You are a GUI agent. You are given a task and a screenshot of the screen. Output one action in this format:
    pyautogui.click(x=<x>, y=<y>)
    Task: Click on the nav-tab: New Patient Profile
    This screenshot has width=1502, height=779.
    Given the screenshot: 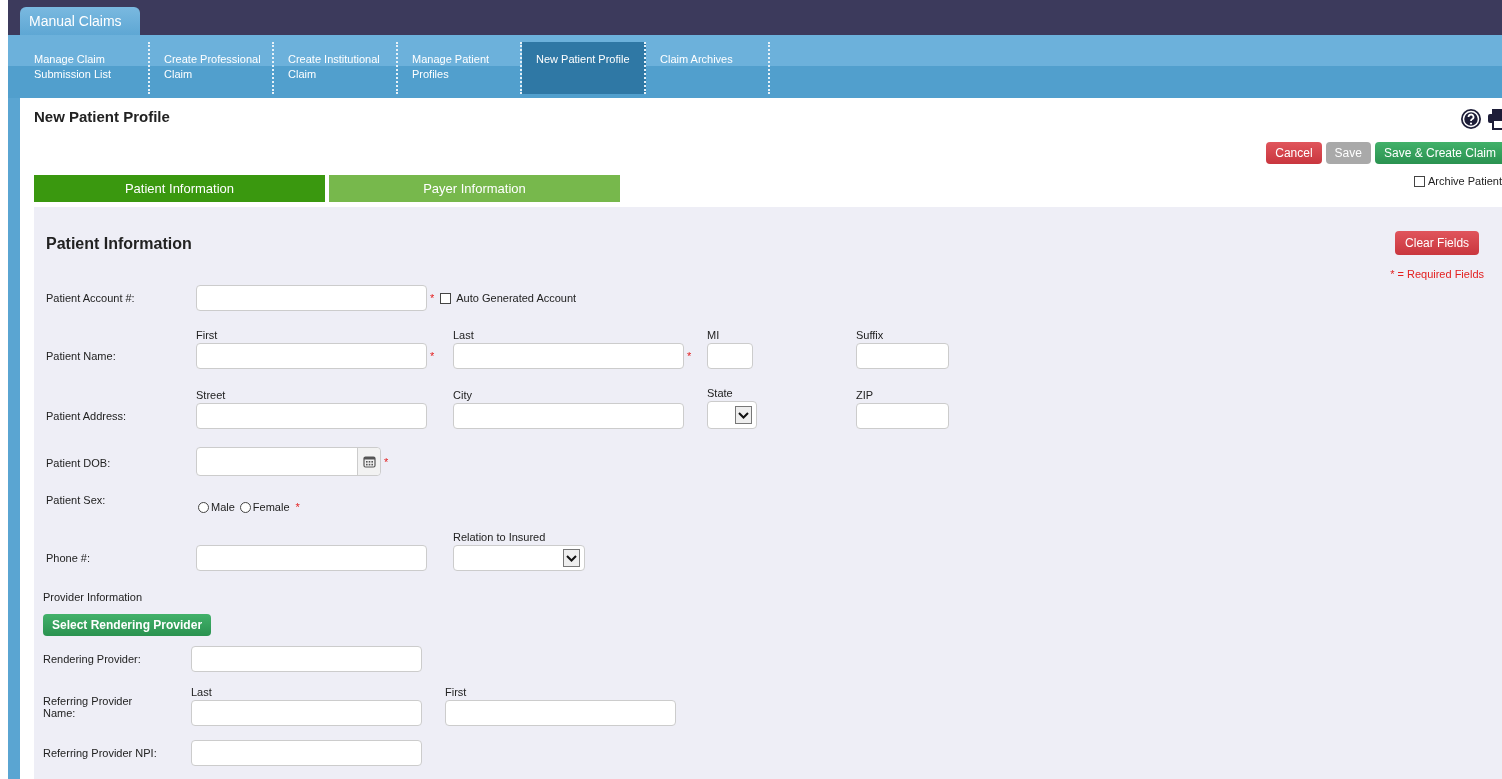 What is the action you would take?
    pyautogui.click(x=584, y=68)
    